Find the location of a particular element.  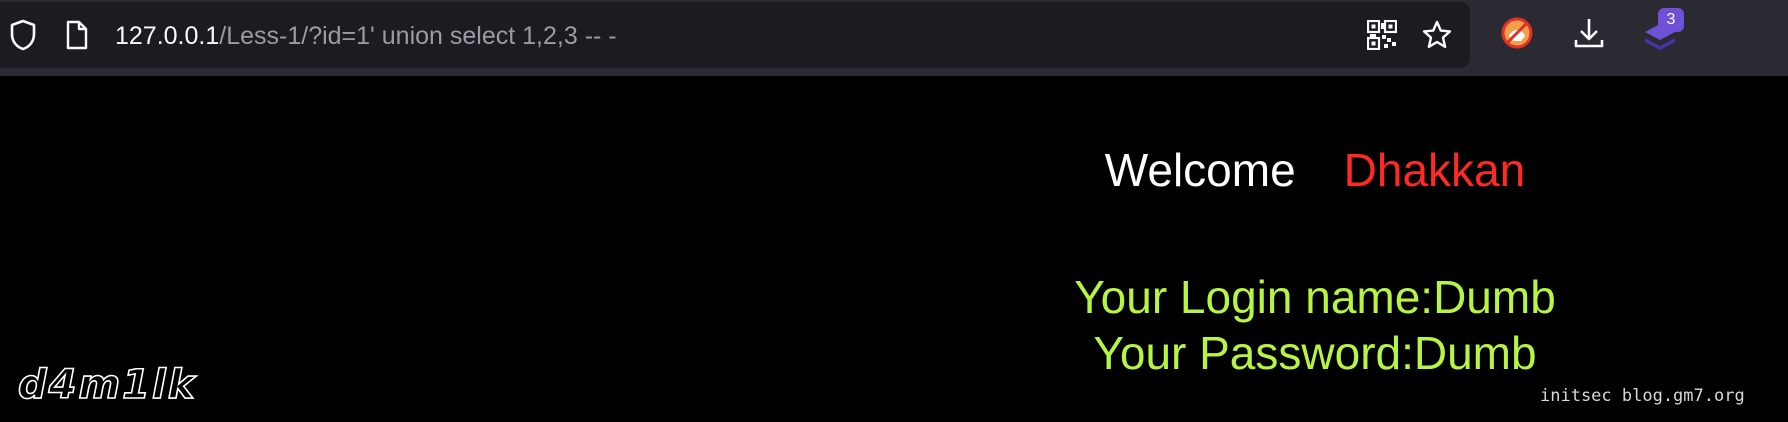

page-icon is located at coordinates (77, 35).